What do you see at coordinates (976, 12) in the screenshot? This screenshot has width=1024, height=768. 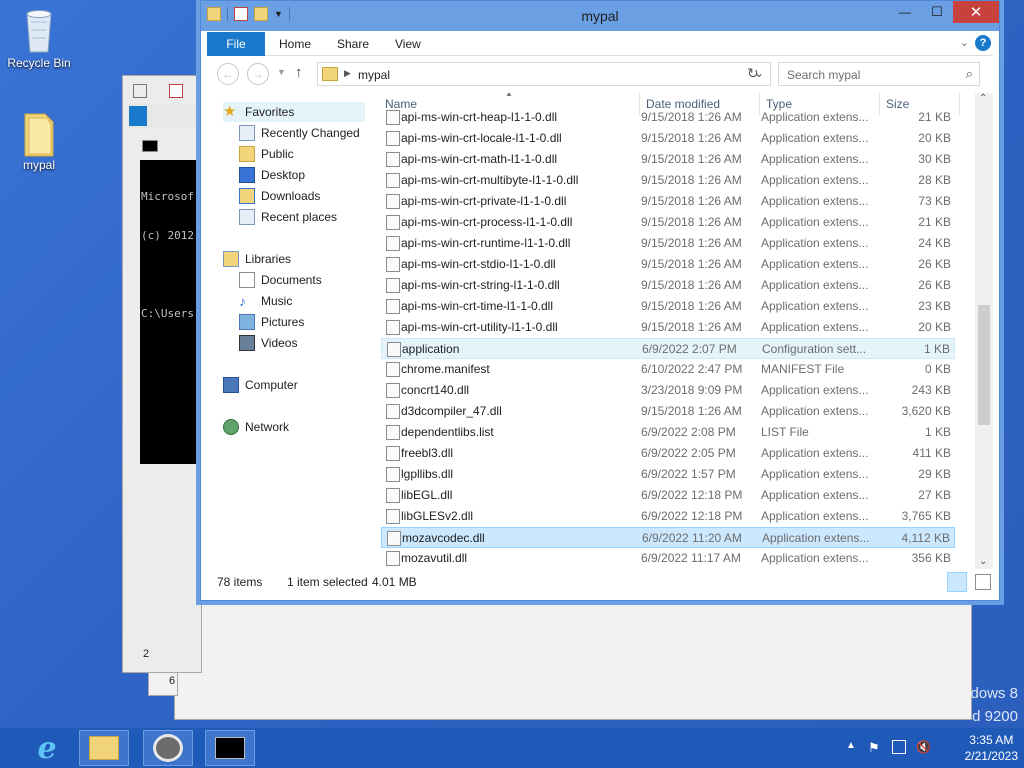 I see `close-button: ✕` at bounding box center [976, 12].